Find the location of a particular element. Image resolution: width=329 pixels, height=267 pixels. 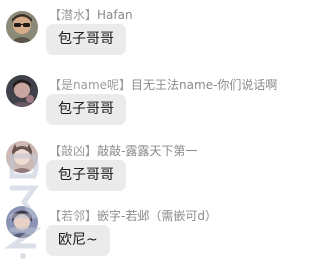

sender-tag: 【是name呢】 is located at coordinates (90, 85).